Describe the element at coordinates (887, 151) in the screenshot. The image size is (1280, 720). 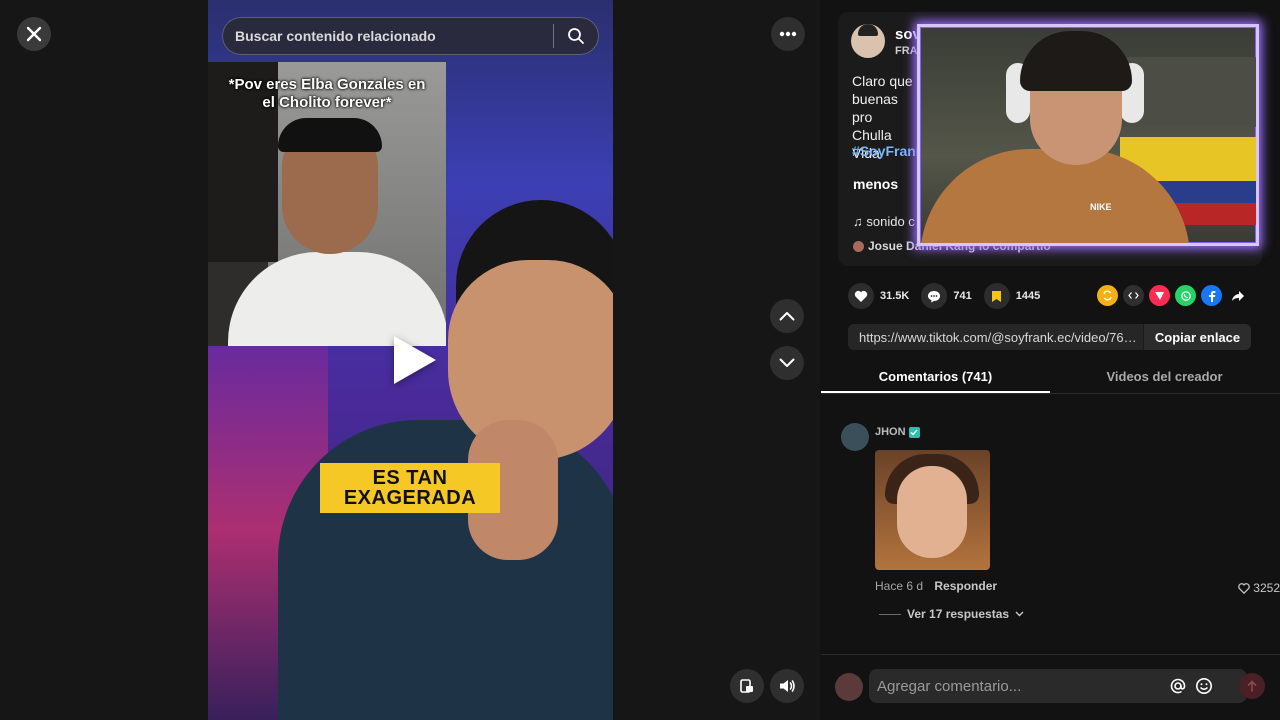
I see `hashtag-link: #SoyFrank` at that location.